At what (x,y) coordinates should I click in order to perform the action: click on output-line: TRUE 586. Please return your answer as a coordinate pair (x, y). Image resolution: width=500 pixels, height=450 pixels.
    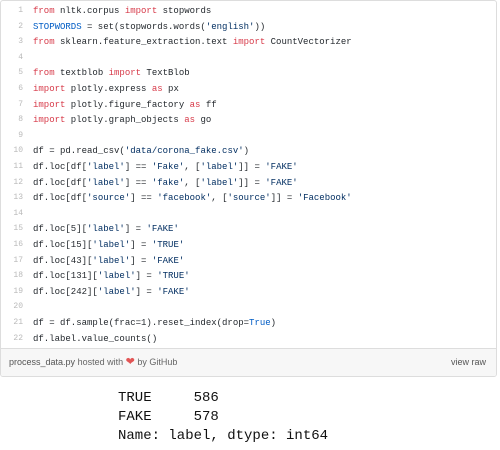
    Looking at the image, I should click on (168, 398).